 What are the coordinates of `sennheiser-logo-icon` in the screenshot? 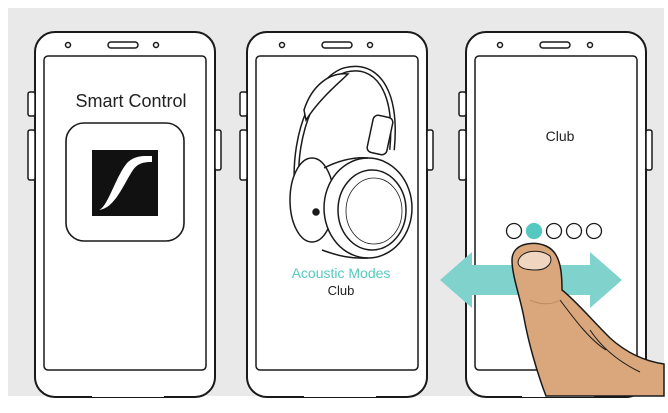 It's located at (125, 182).